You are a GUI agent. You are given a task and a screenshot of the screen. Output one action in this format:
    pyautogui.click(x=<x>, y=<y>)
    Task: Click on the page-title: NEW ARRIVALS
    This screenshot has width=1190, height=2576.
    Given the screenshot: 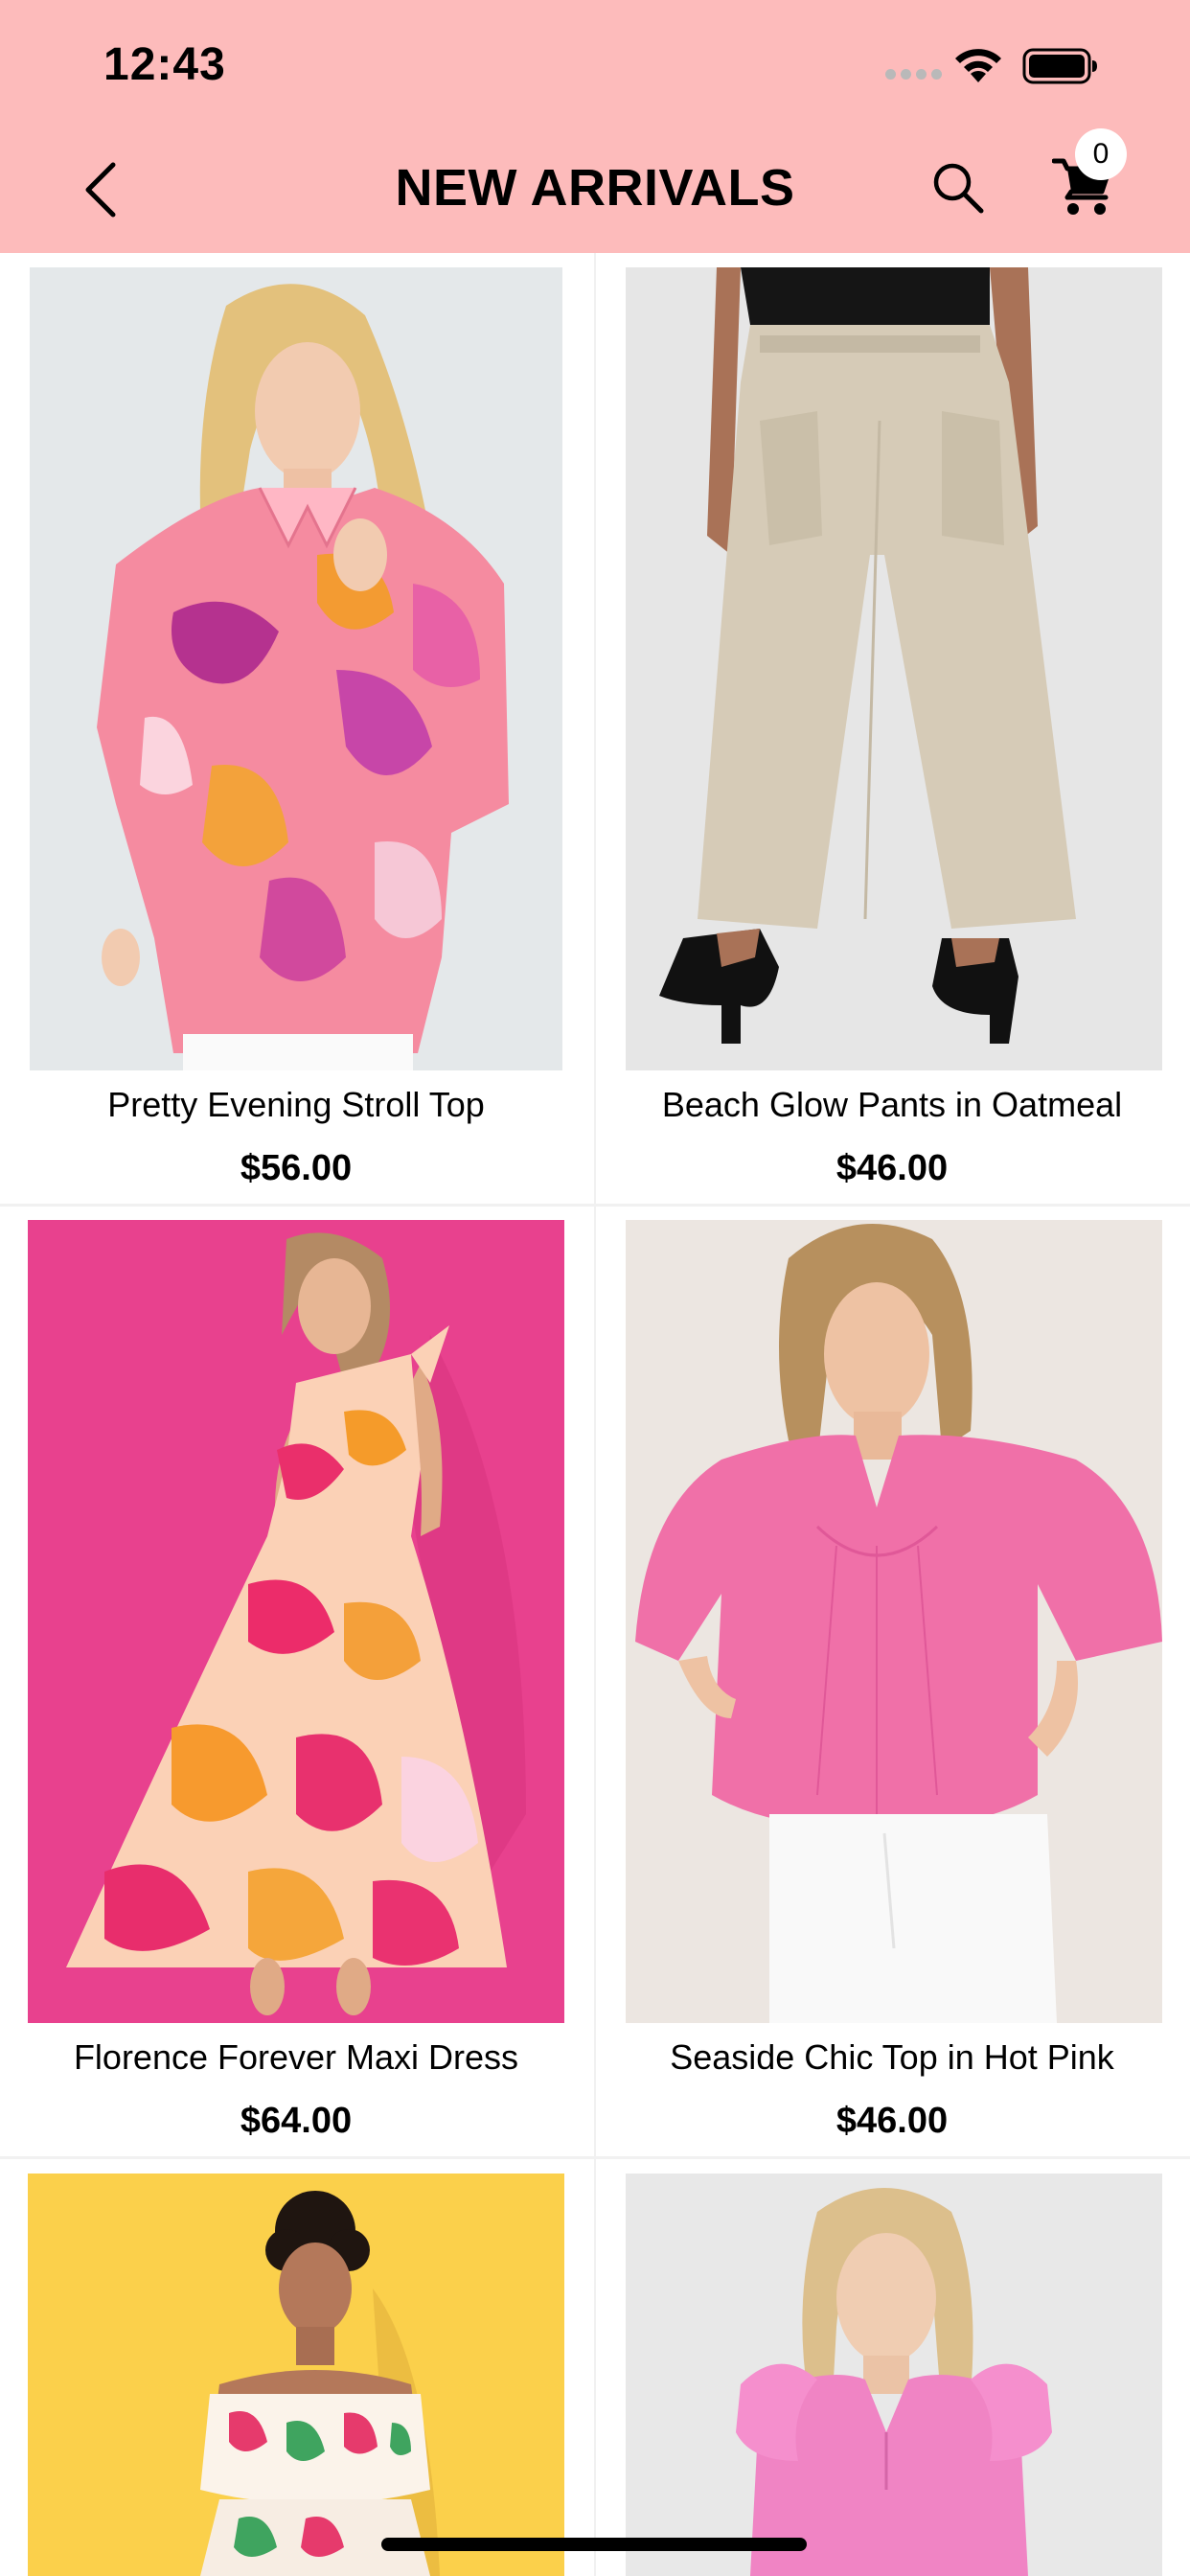 What is the action you would take?
    pyautogui.click(x=595, y=188)
    